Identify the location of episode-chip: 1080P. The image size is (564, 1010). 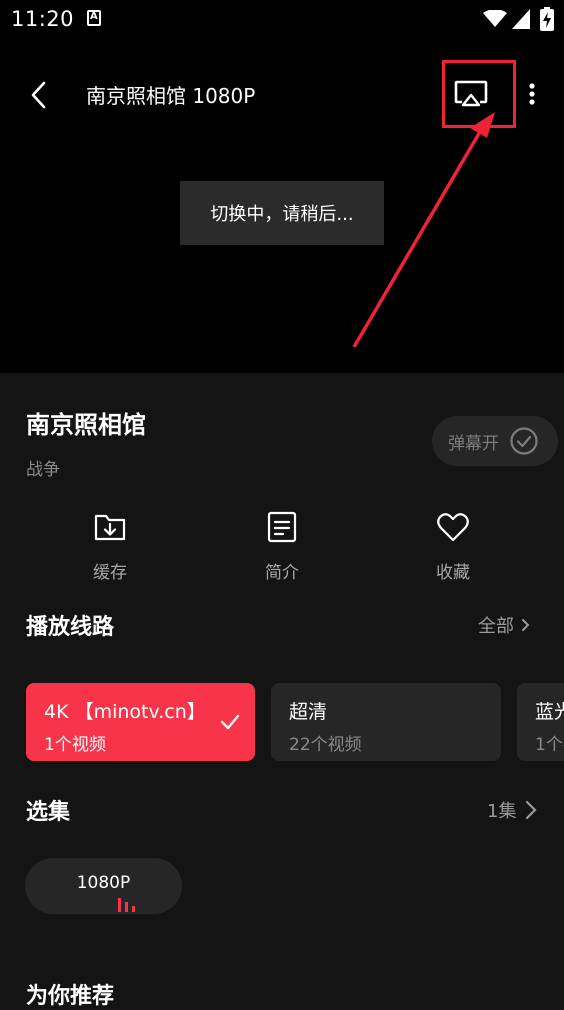
(103, 886).